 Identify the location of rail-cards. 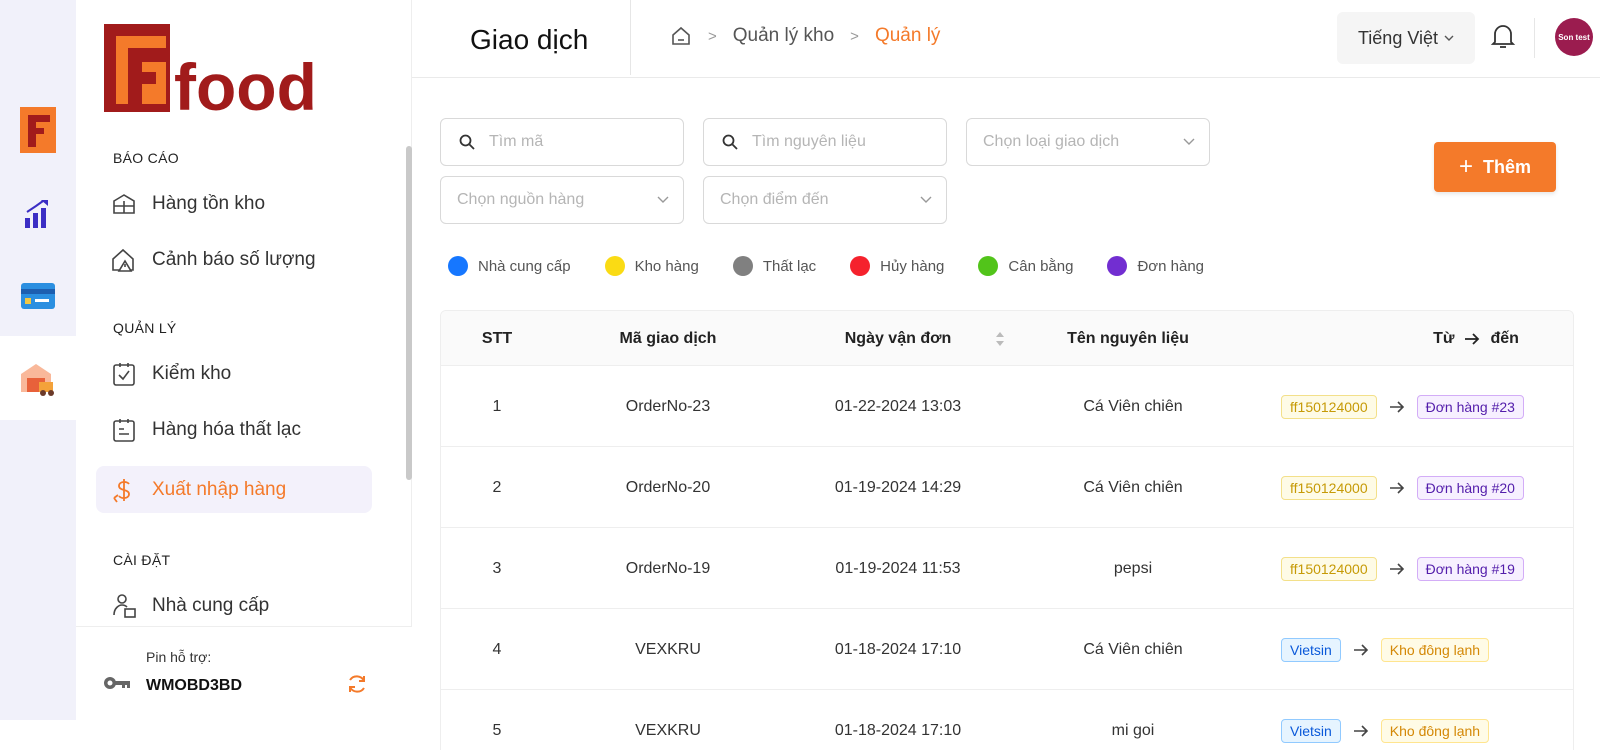
(38, 296).